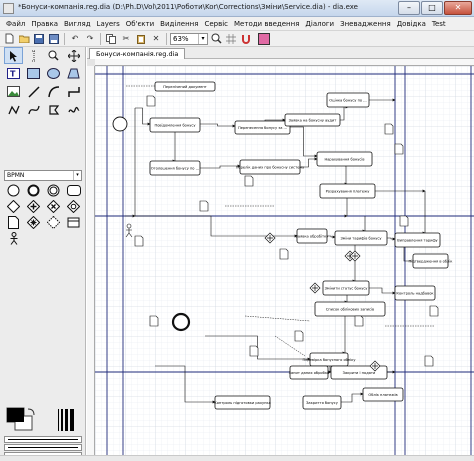 The height and width of the screenshot is (461, 474). Describe the element at coordinates (73, 73) in the screenshot. I see `polygon-icon` at that location.